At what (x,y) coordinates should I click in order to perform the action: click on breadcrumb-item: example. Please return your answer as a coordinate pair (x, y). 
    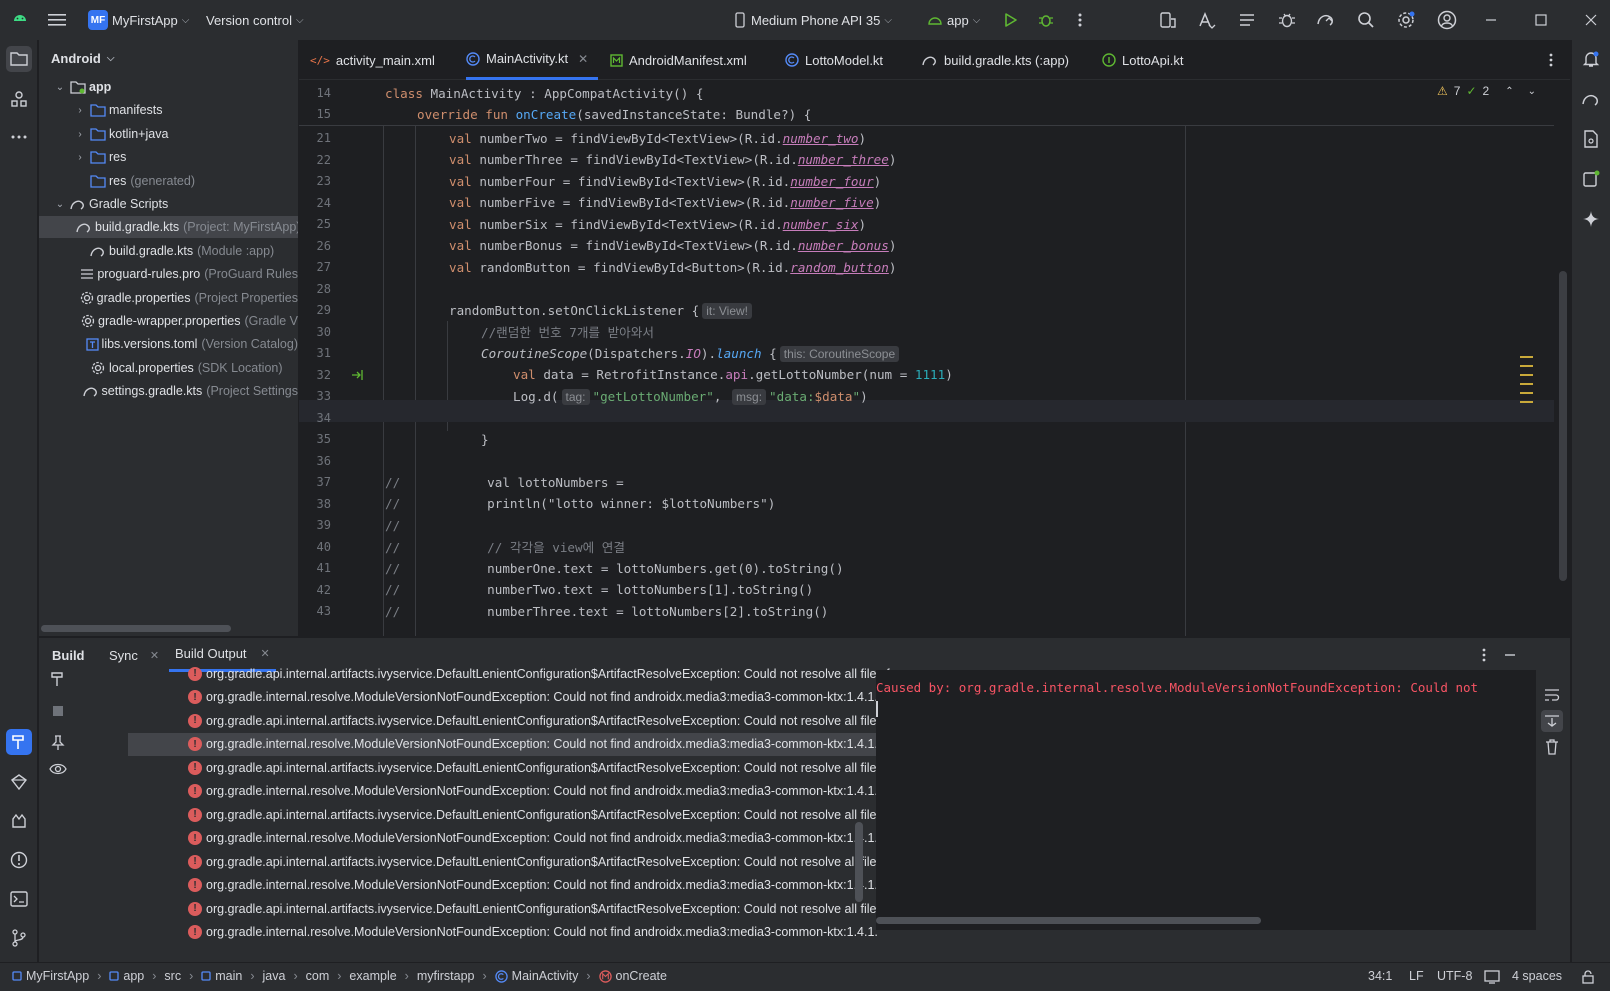
    Looking at the image, I should click on (372, 976).